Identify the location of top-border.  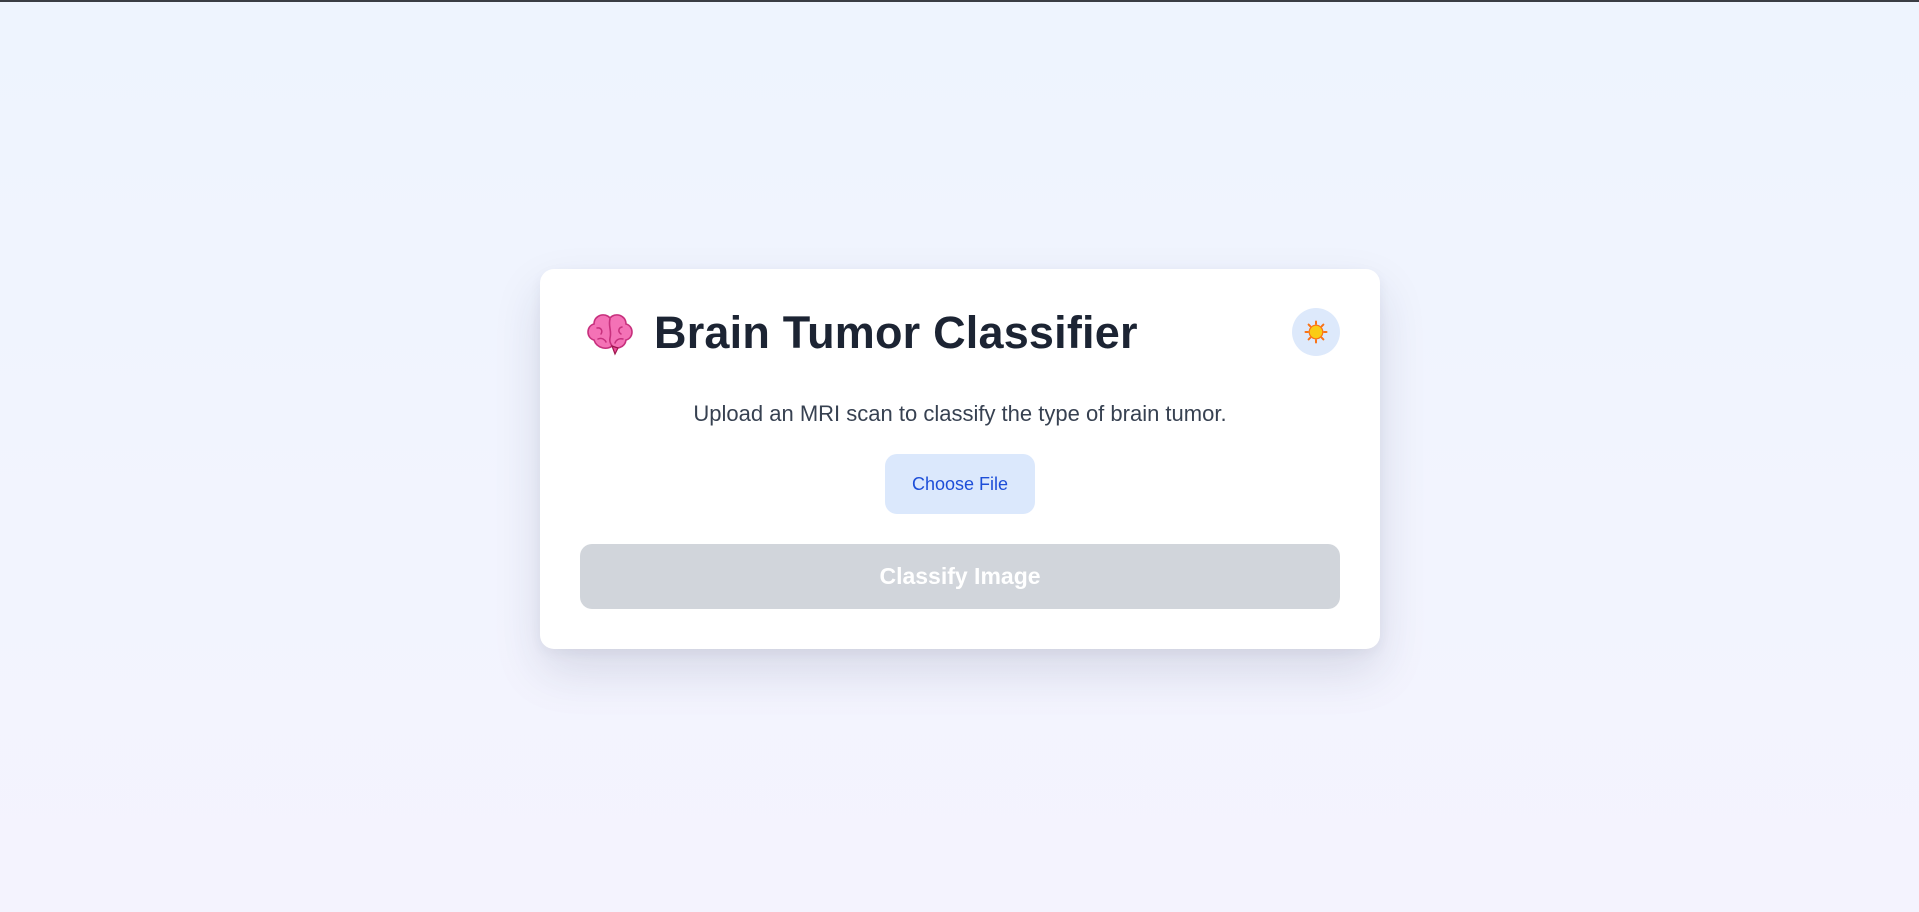
(959, 1).